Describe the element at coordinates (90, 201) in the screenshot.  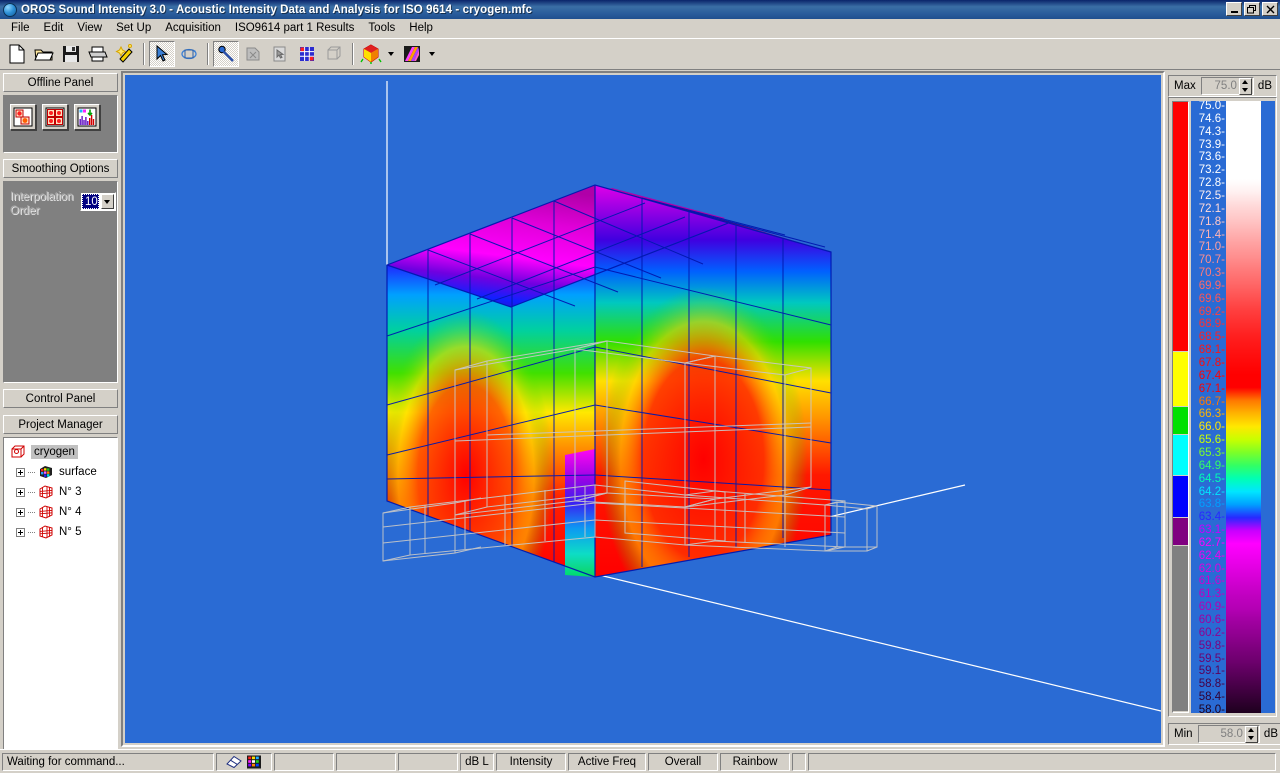
I see `interpolation-order-value: 10` at that location.